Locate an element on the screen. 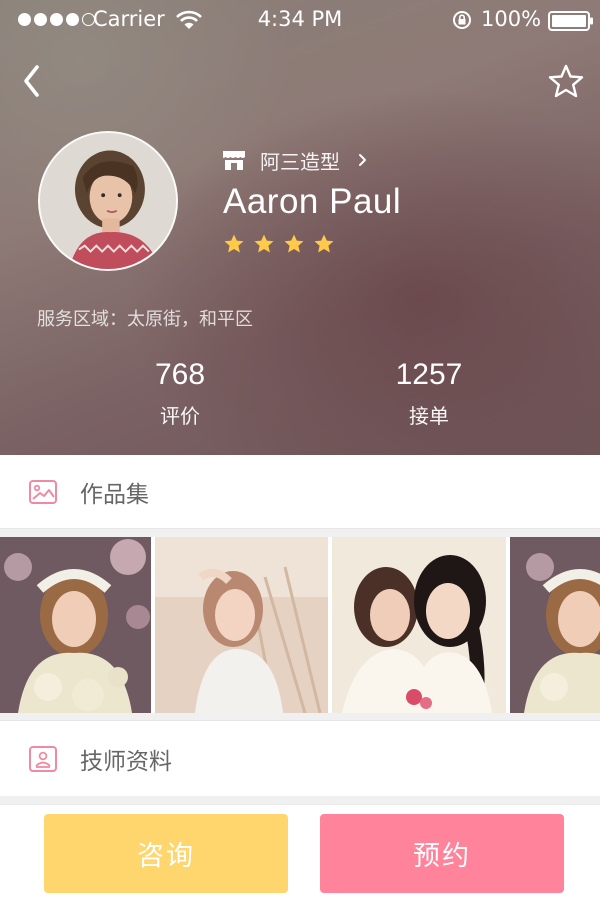 This screenshot has height=900, width=600. technician-info-label: 技师资料 is located at coordinates (126, 761).